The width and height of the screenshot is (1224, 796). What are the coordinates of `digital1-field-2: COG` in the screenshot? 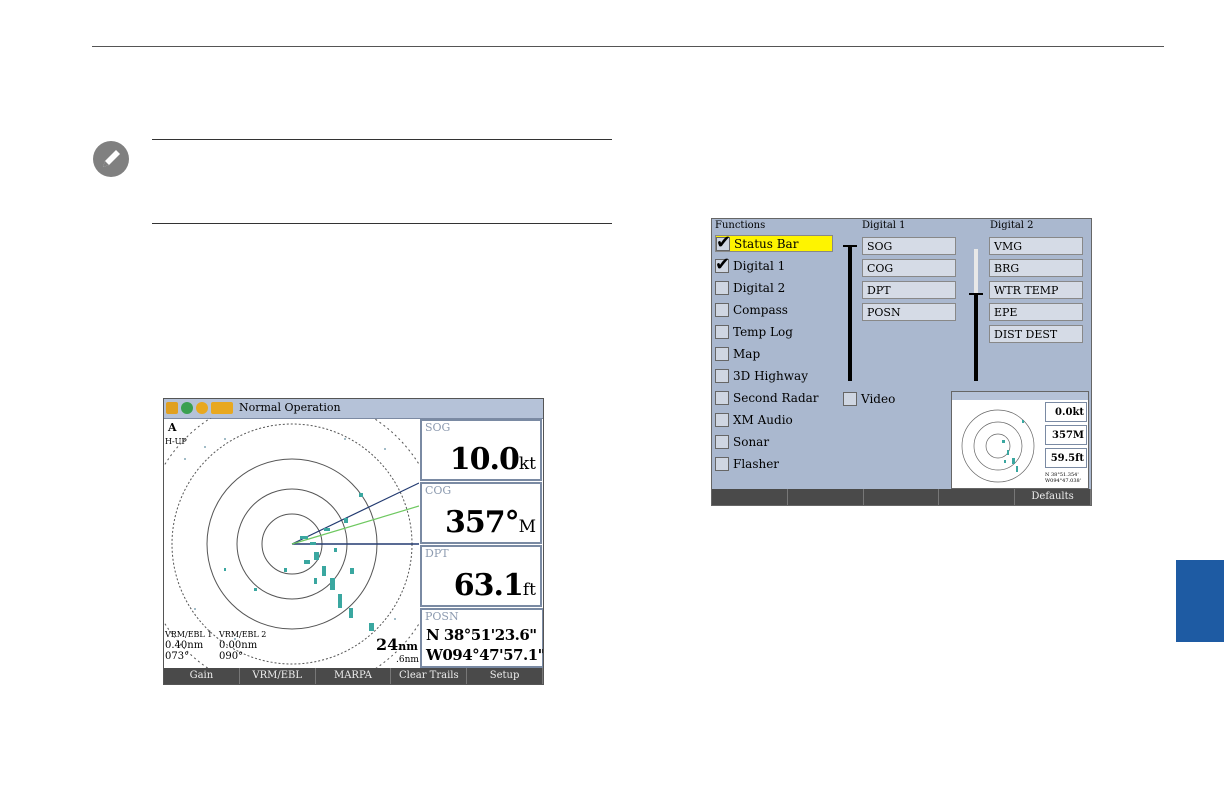 It's located at (909, 268).